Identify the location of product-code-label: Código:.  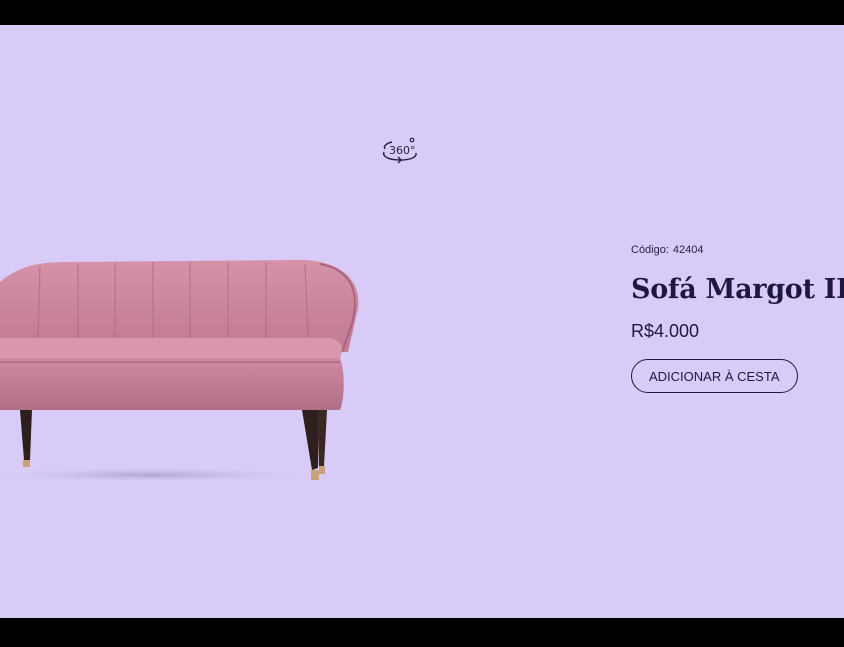
(650, 250).